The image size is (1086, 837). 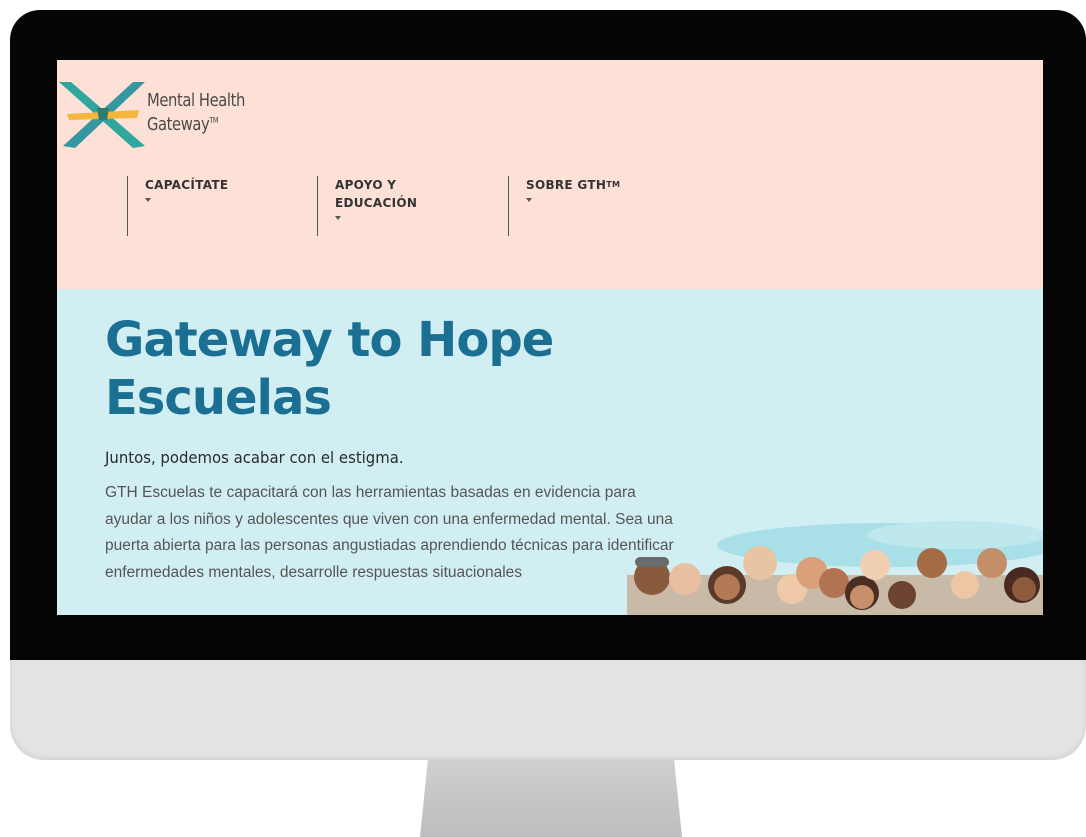 I want to click on site-logo: Mental Health GatewayTM, so click(x=157, y=115).